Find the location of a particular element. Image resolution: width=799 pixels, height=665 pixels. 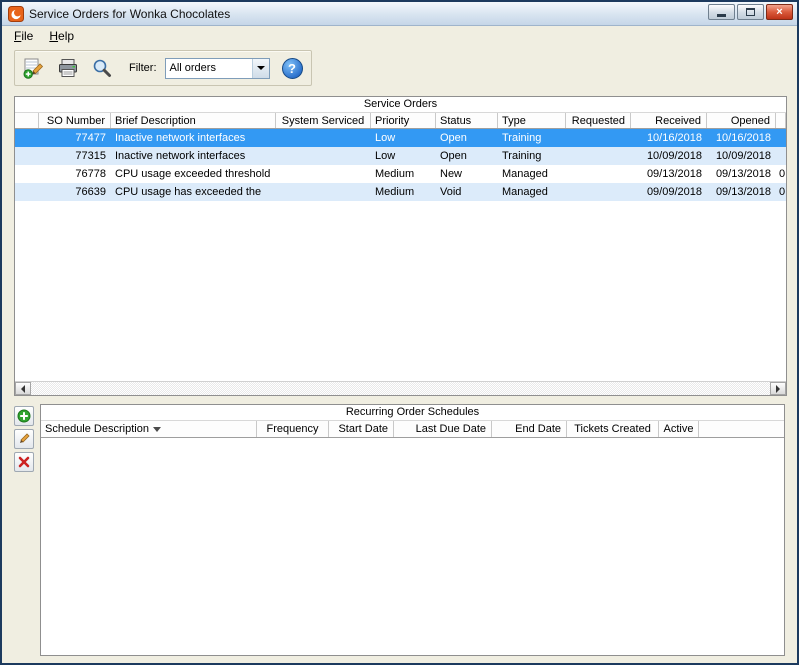

toolbar: Filter: All orders ? is located at coordinates (163, 68).